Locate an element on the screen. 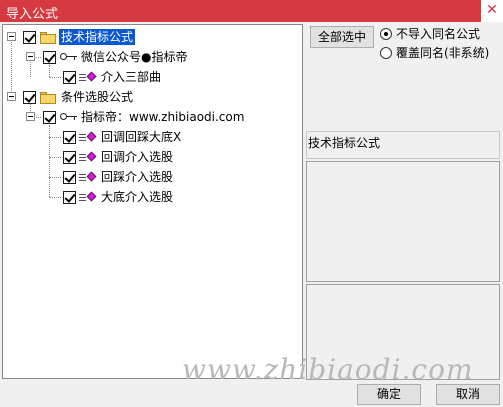 The image size is (503, 407). tree-item-label: 回踩介入选股 is located at coordinates (137, 177).